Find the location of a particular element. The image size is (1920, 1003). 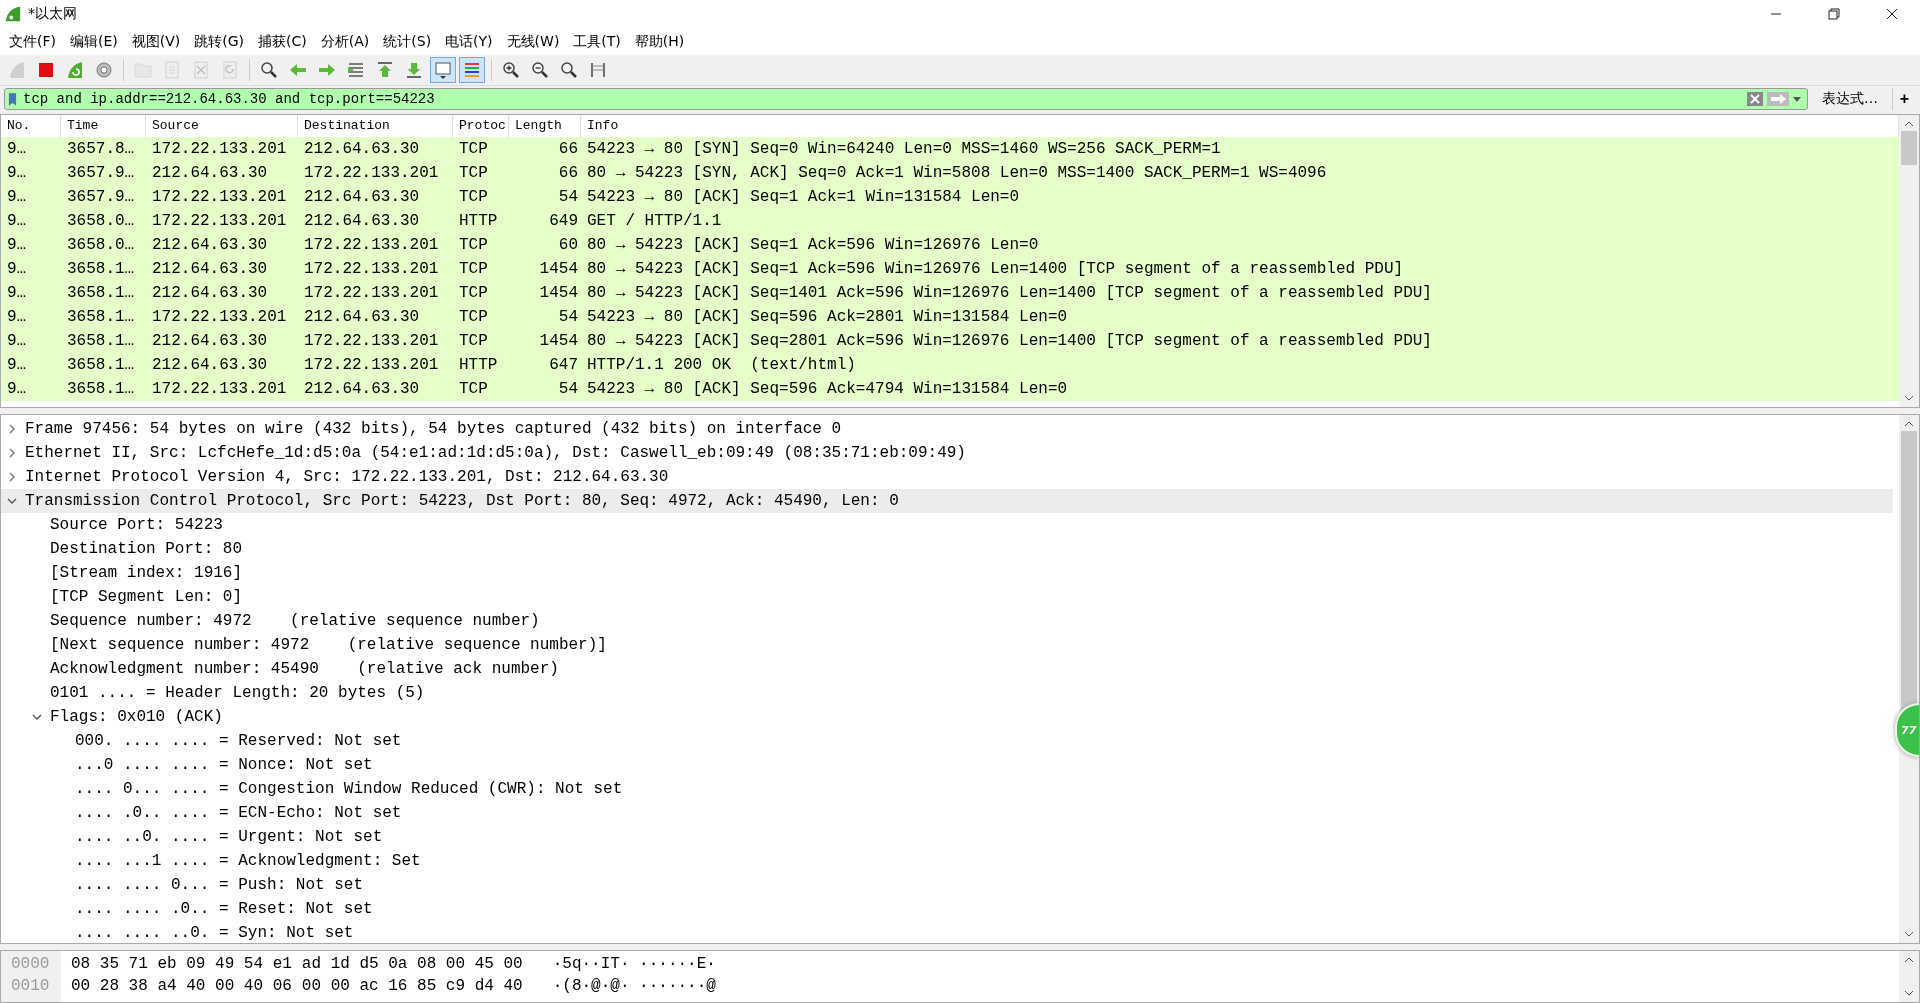

hex-bytes: 08 35 71 eb 09 49 54 e1 is located at coordinates (181, 964).